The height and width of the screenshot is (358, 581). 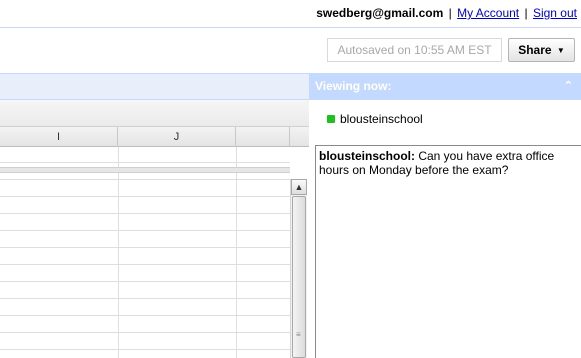 What do you see at coordinates (414, 50) in the screenshot?
I see `autosave-status: Autosaved on 10:55 AM EST` at bounding box center [414, 50].